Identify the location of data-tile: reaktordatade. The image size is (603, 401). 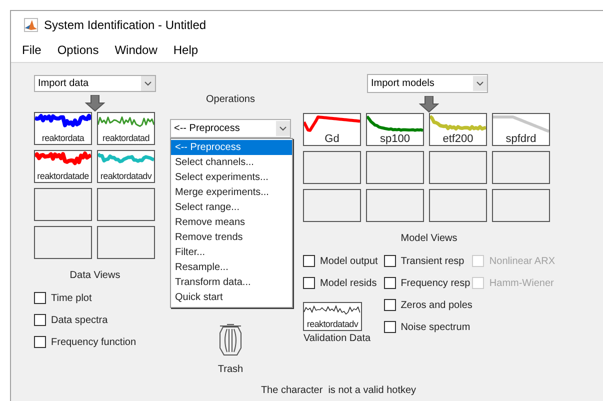
(63, 166).